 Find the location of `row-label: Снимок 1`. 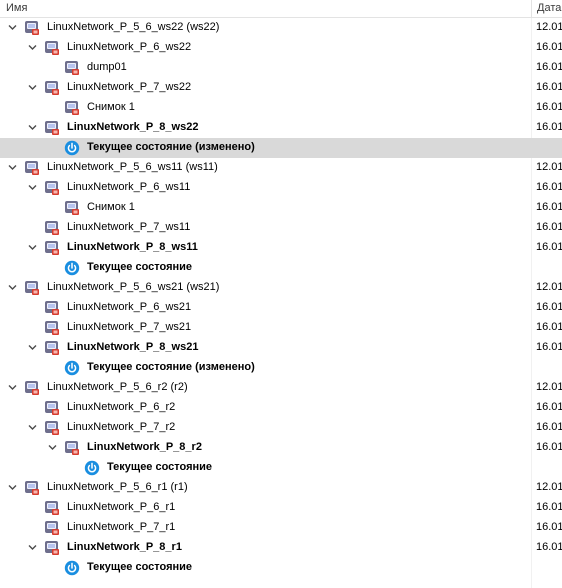

row-label: Снимок 1 is located at coordinates (111, 207).